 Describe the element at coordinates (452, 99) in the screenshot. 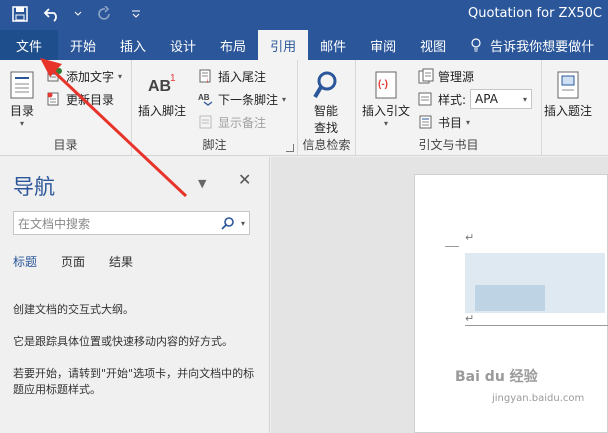

I see `style-label: 样式:` at that location.